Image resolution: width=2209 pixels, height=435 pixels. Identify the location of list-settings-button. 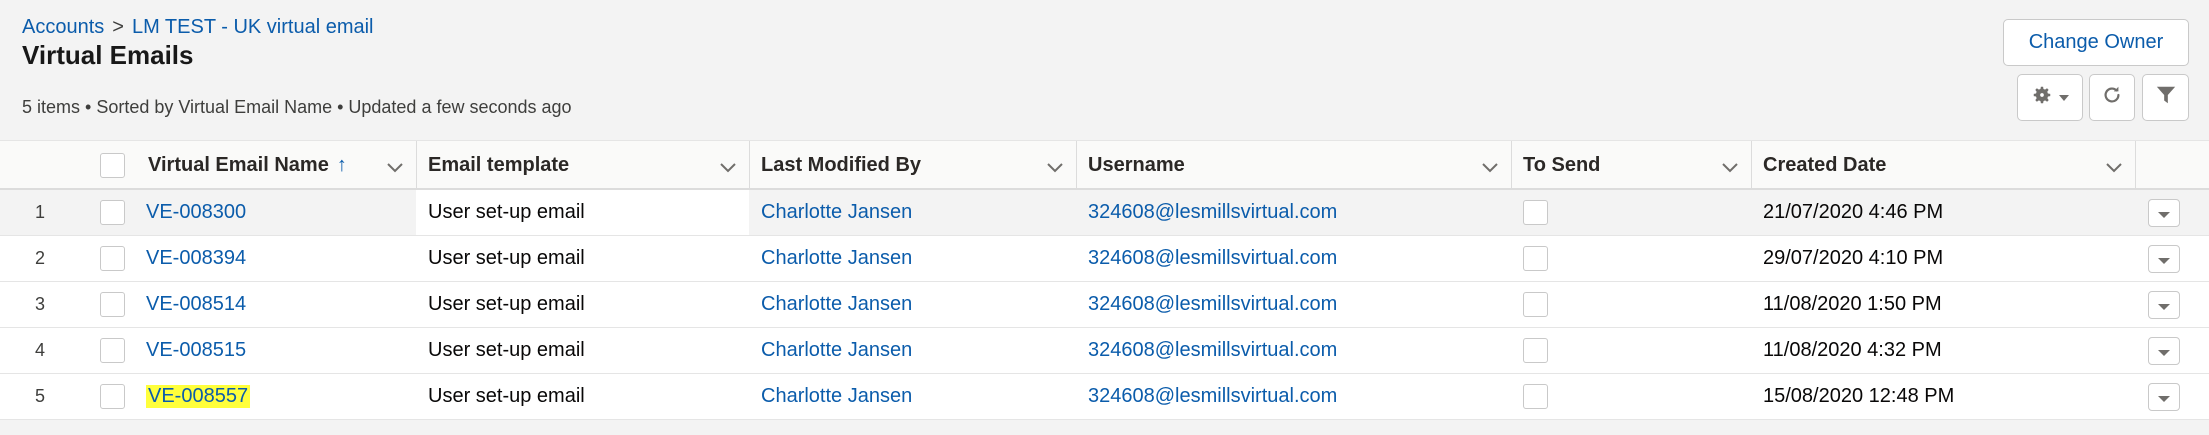
(2050, 97).